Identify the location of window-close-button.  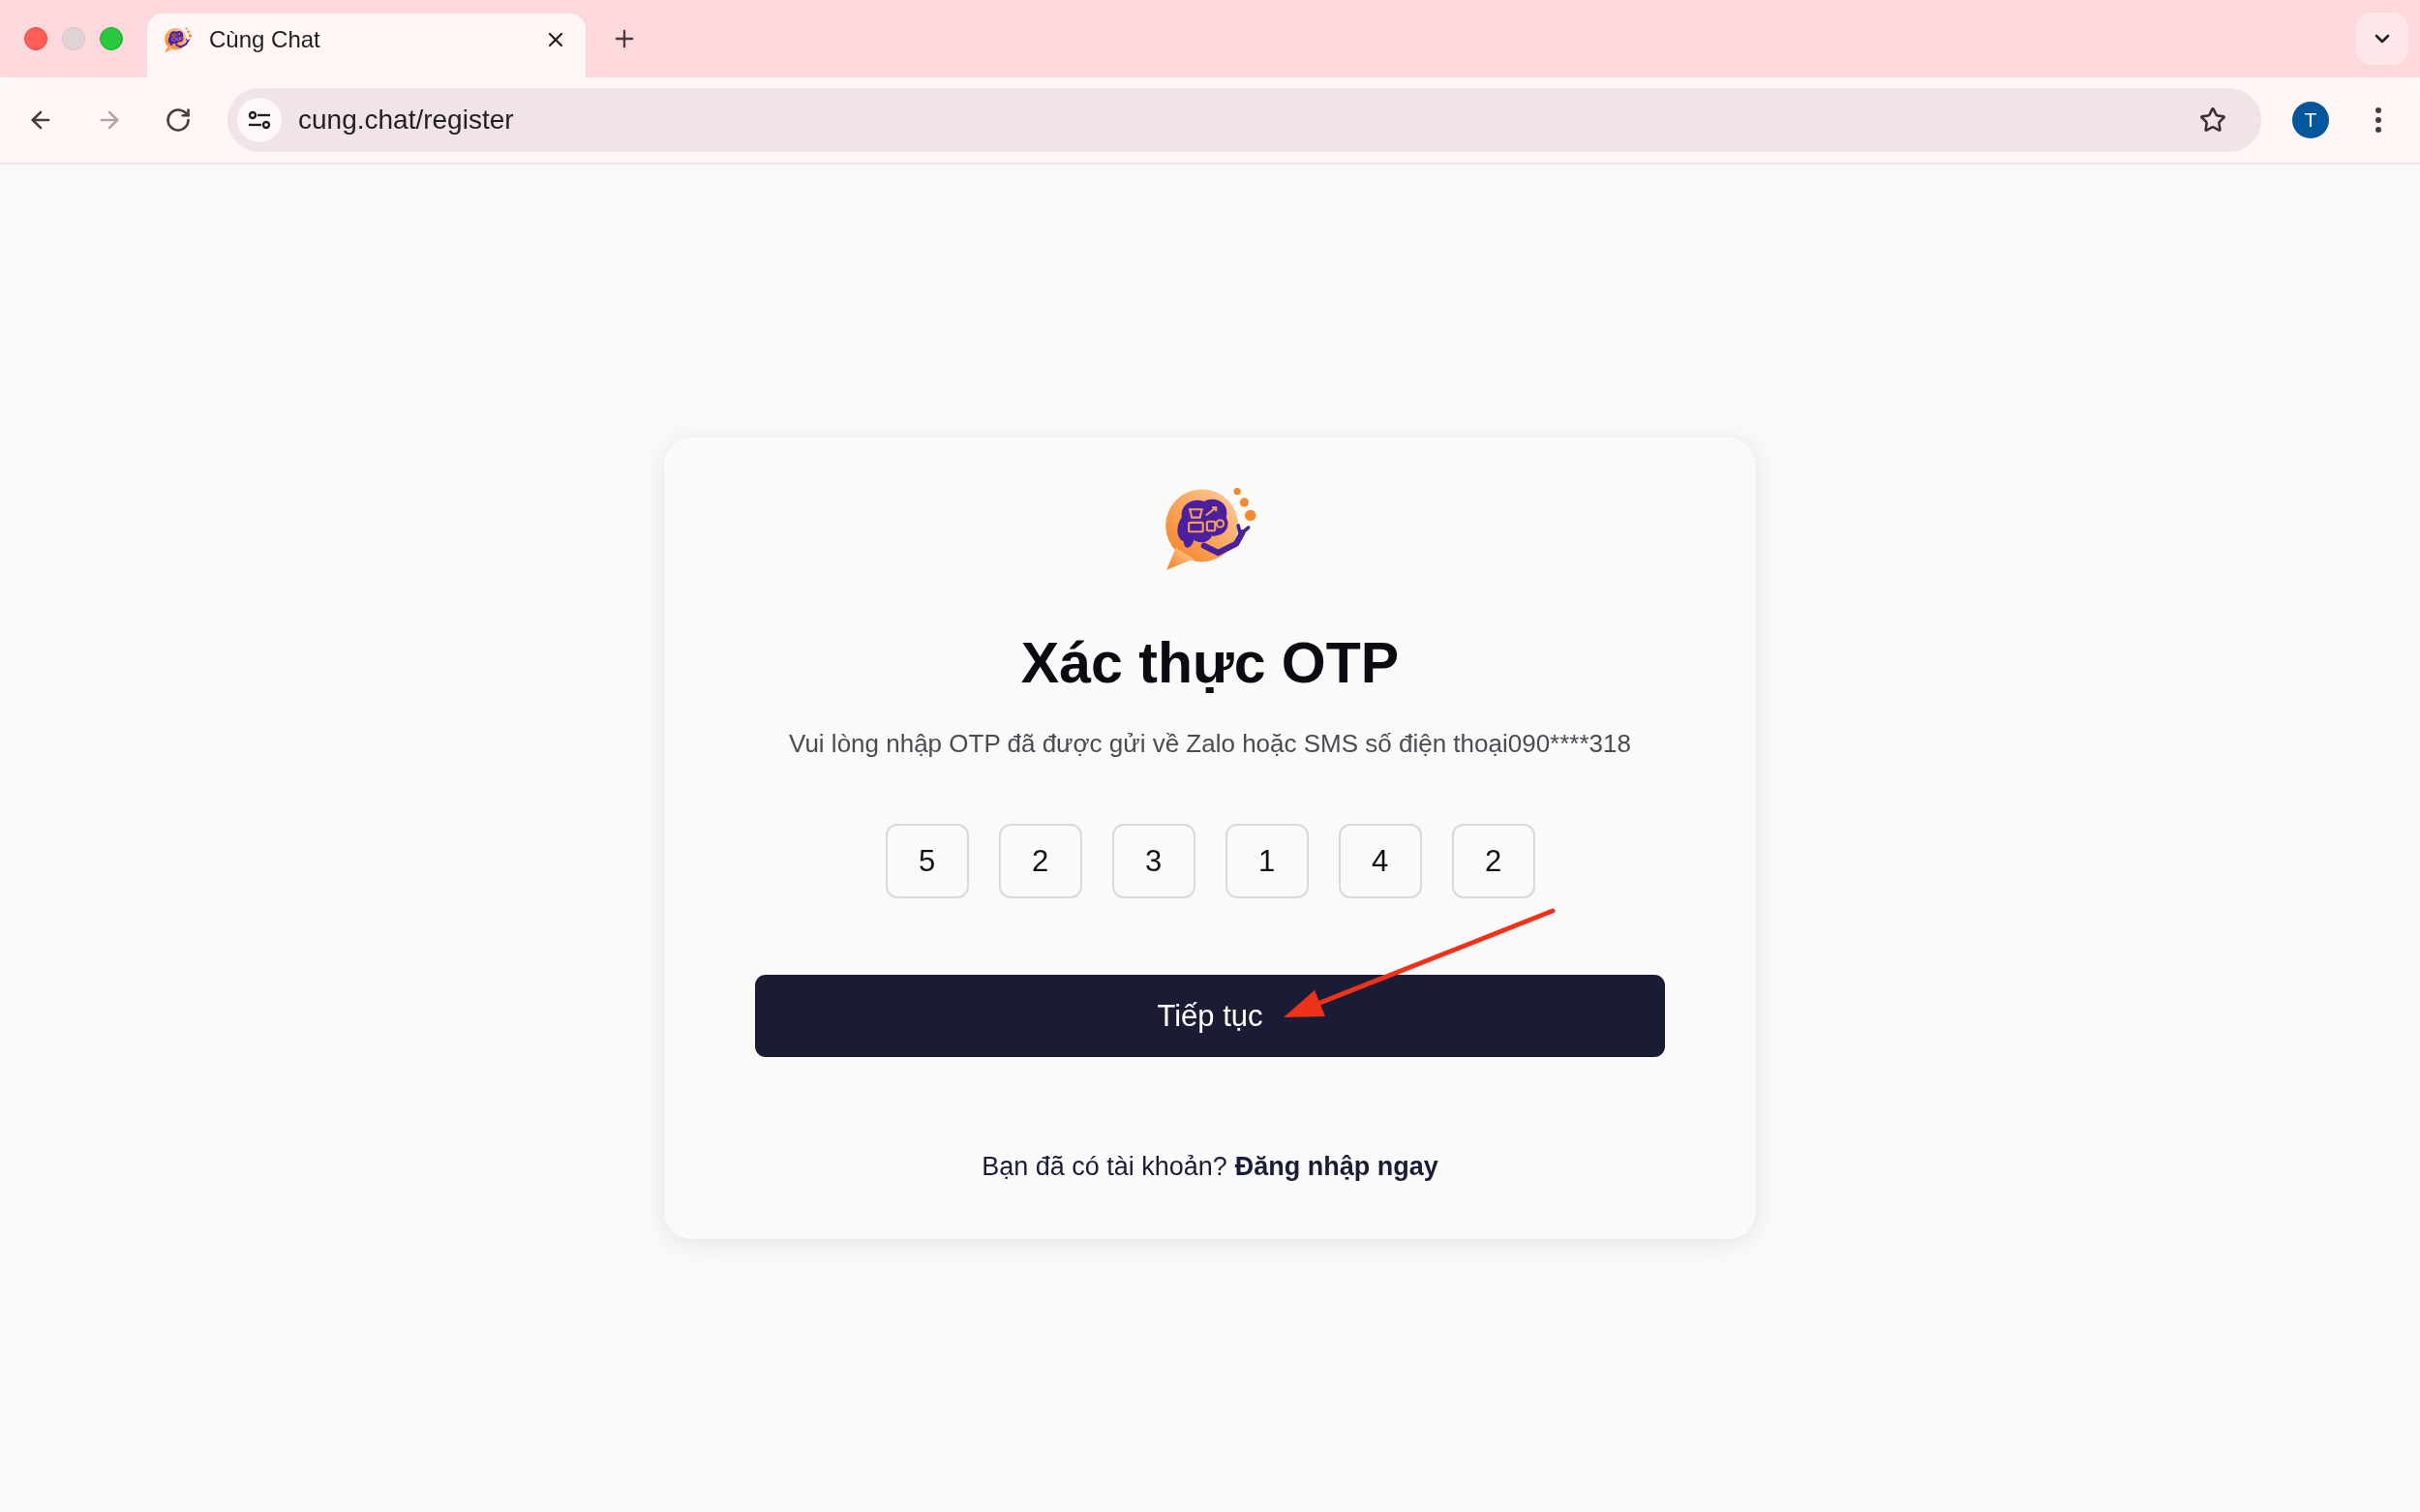
(35, 38).